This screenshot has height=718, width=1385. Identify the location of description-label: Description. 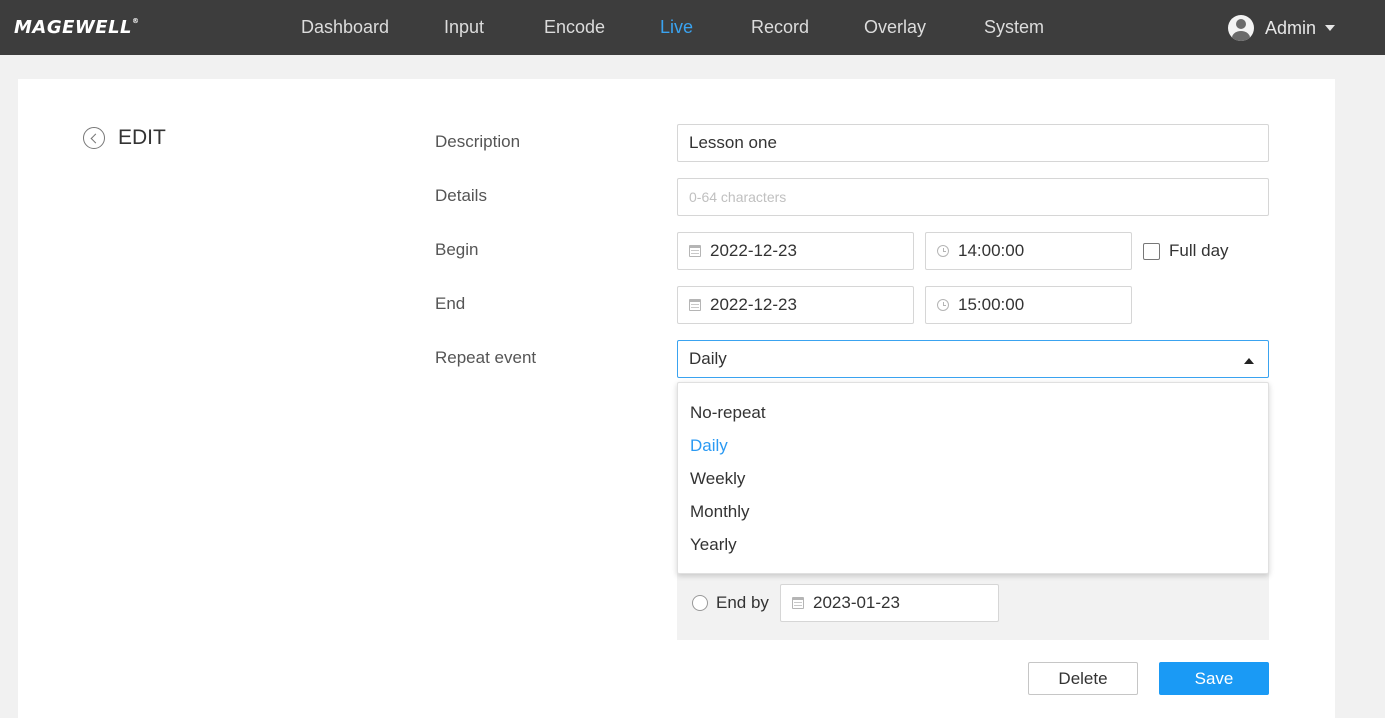
(478, 141).